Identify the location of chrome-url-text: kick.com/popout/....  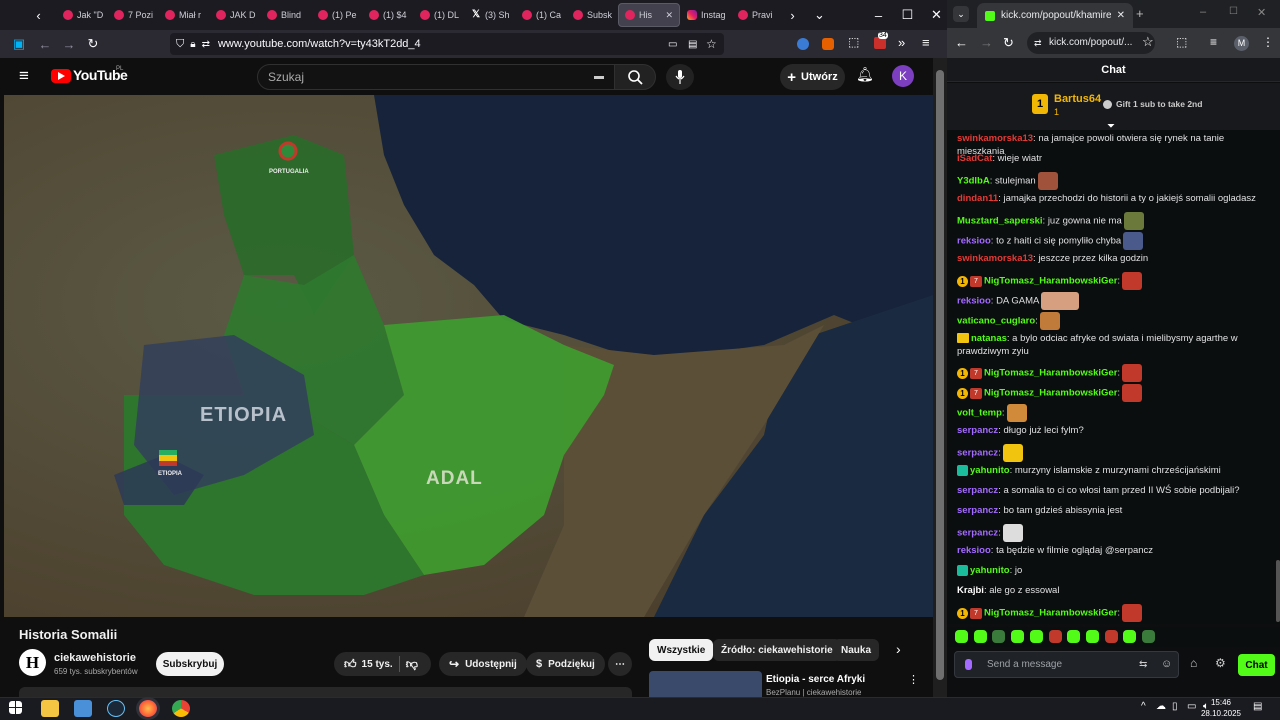
(1090, 42).